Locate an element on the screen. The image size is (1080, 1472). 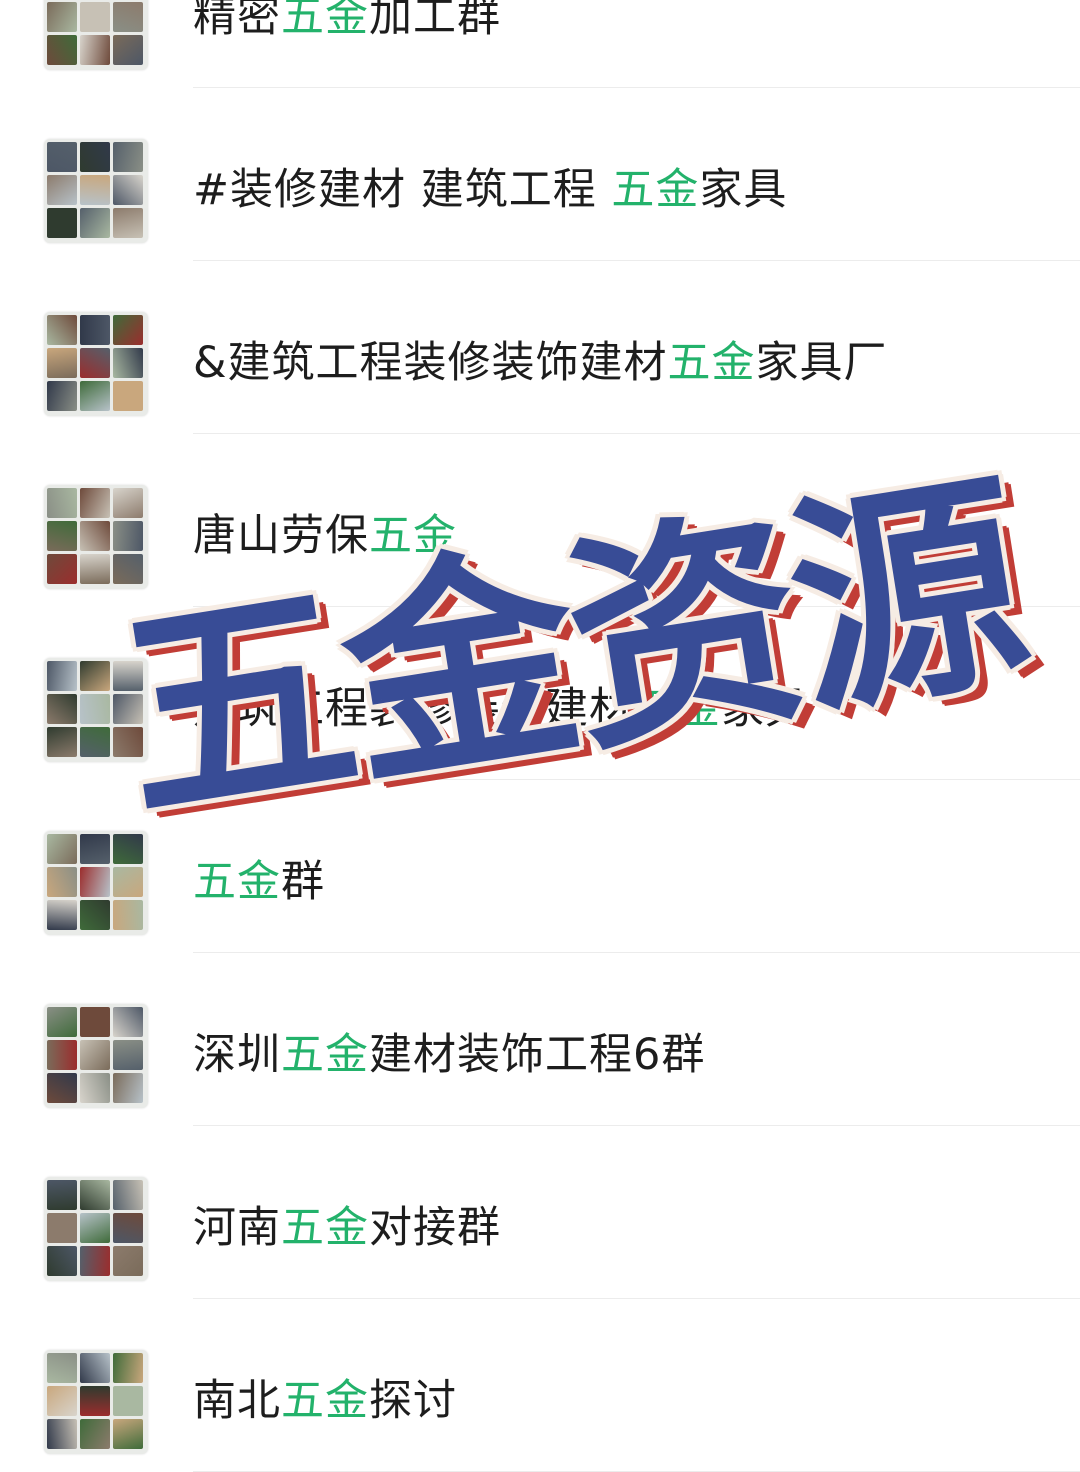
group-name: 精密五金加工群 is located at coordinates (347, 21).